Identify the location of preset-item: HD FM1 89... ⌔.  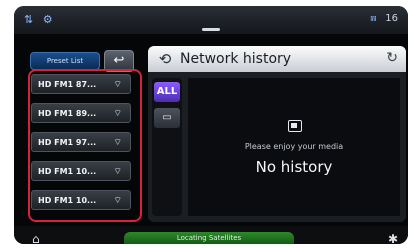
(81, 113).